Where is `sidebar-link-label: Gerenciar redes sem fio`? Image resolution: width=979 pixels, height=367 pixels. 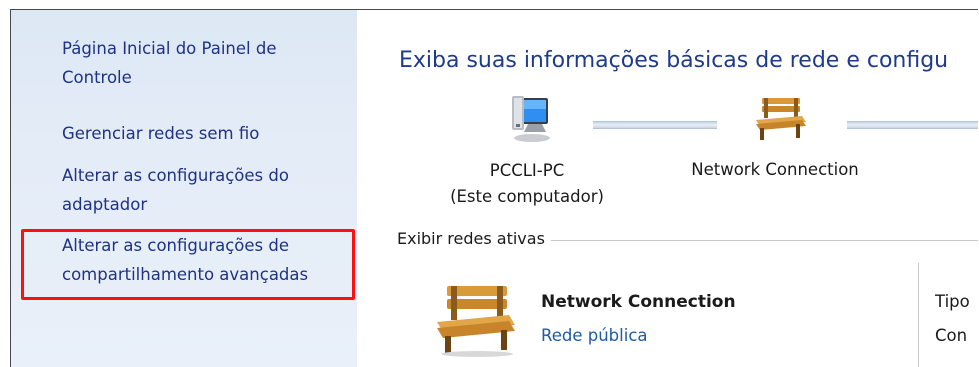 sidebar-link-label: Gerenciar redes sem fio is located at coordinates (161, 133).